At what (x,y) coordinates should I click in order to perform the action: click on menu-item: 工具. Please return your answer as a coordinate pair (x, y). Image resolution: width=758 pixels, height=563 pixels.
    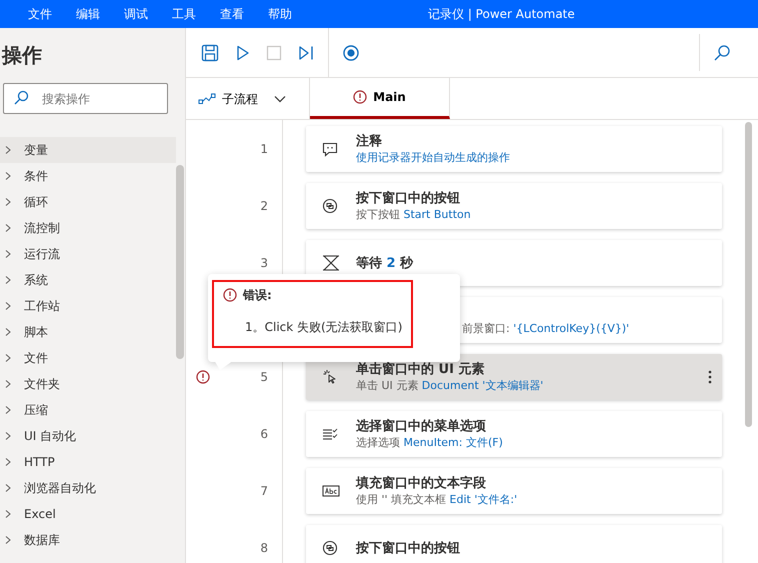
    Looking at the image, I should click on (184, 14).